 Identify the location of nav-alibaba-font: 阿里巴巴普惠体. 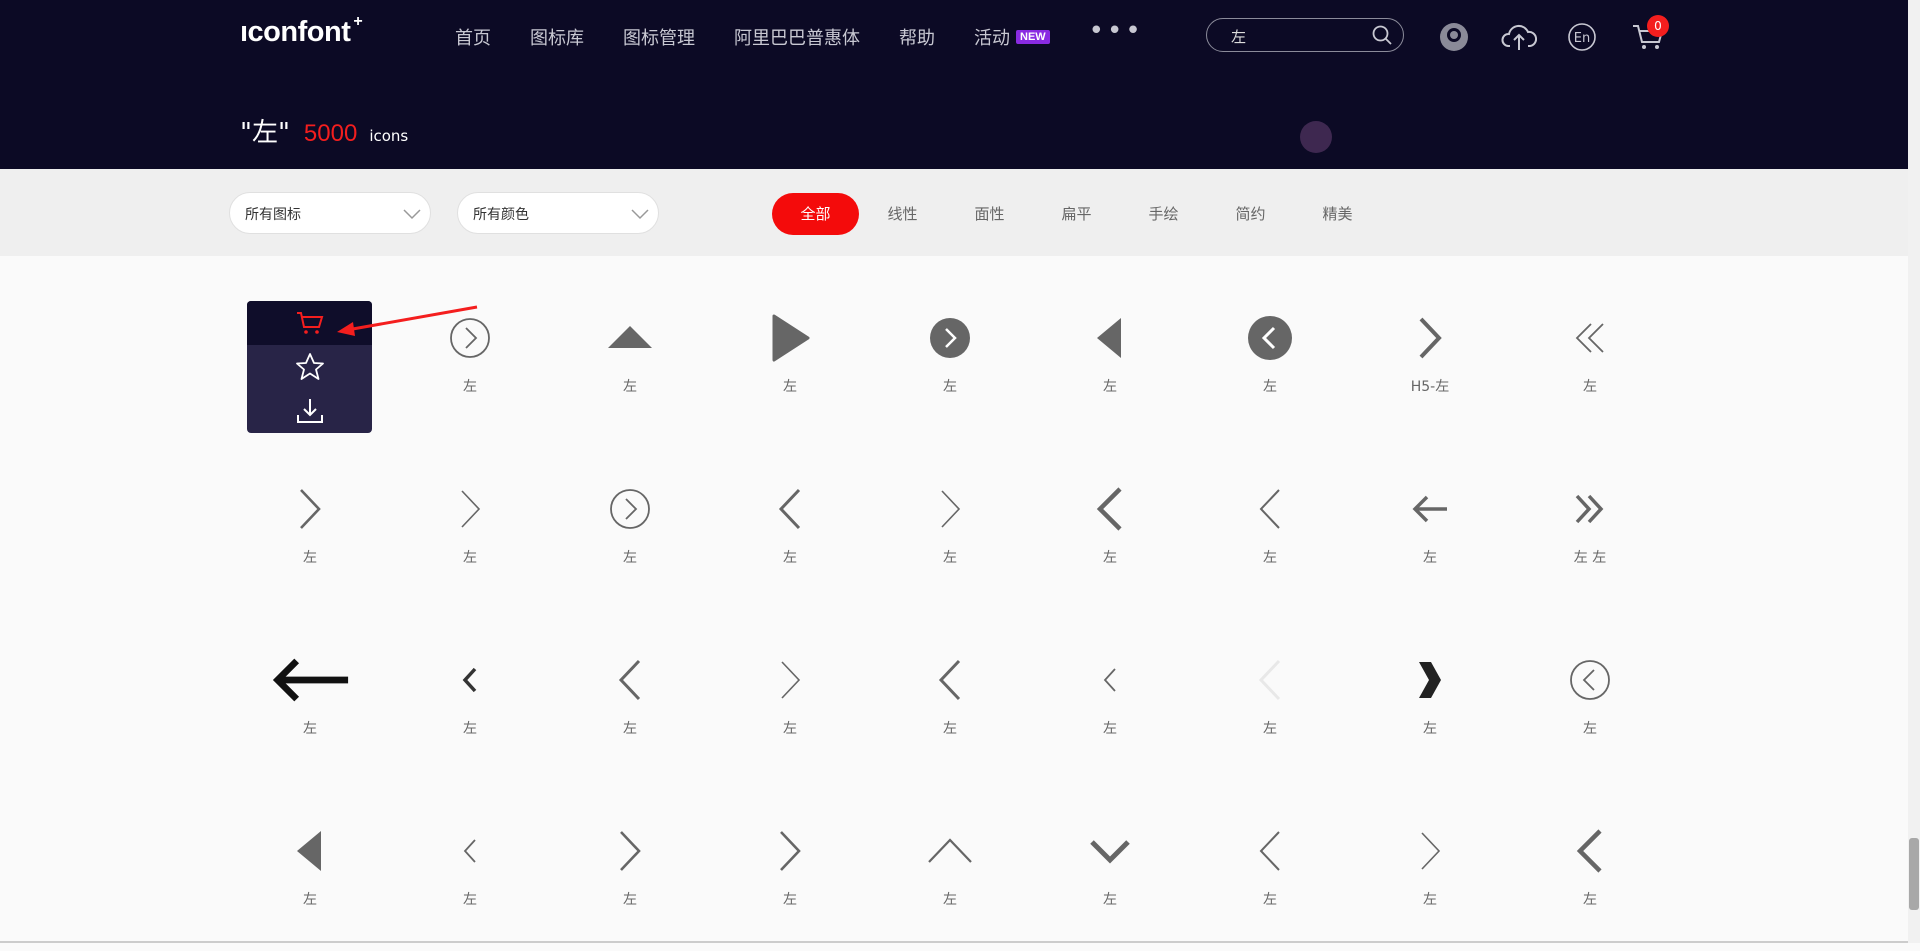
(797, 37).